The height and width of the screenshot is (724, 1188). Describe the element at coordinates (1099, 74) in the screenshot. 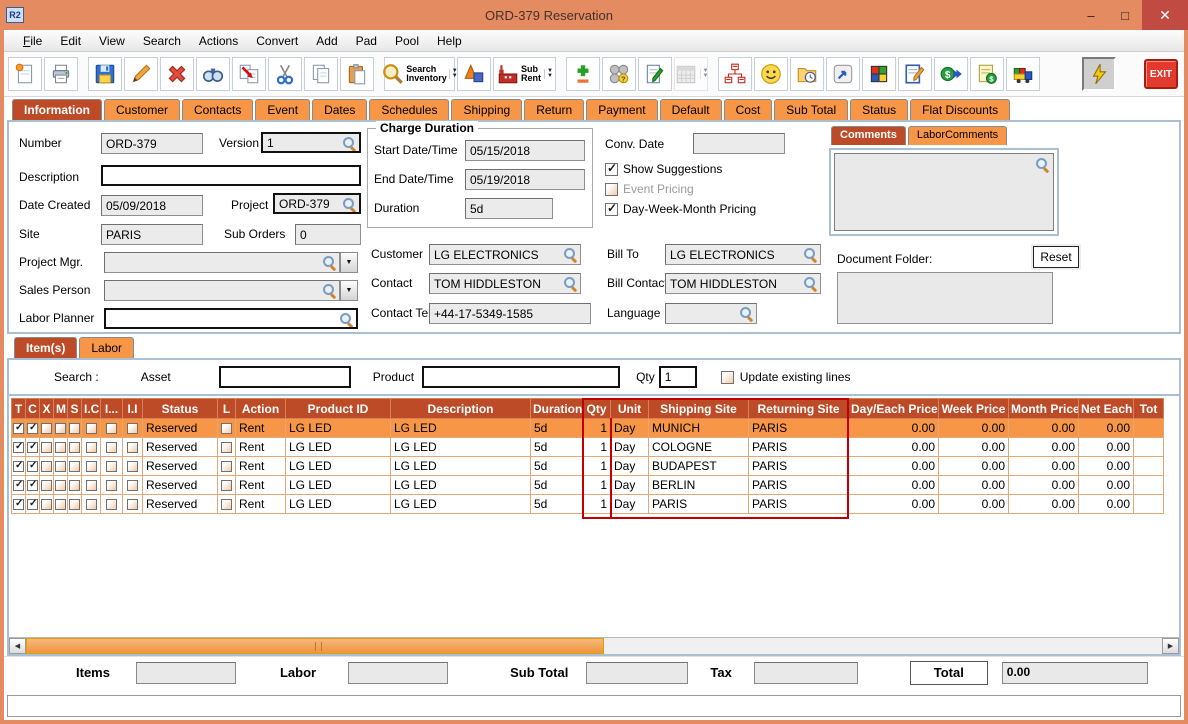

I see `toolbar-flash-button` at that location.